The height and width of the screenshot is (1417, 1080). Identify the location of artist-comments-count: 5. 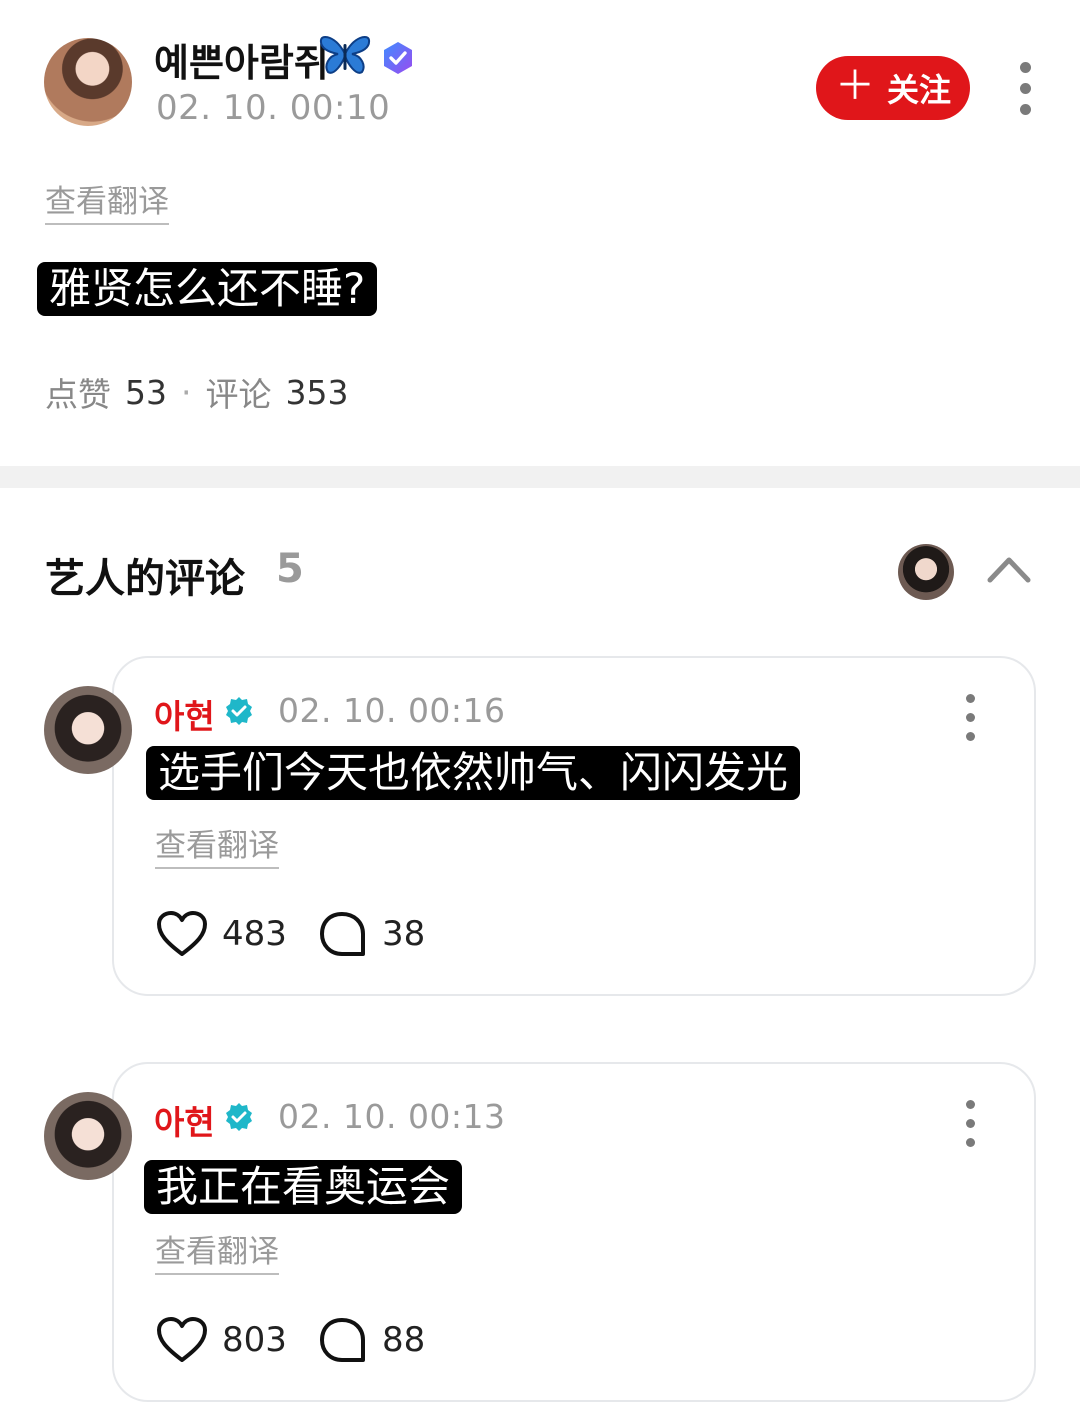
(290, 569).